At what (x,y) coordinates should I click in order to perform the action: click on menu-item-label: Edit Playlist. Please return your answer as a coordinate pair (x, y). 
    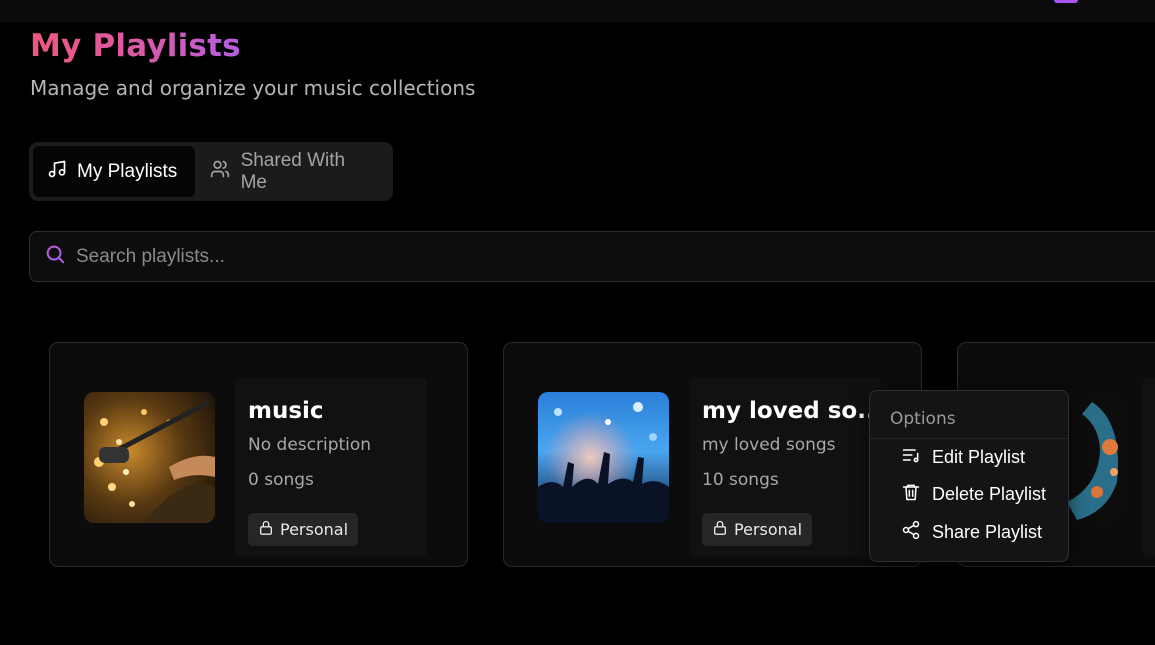
    Looking at the image, I should click on (979, 456).